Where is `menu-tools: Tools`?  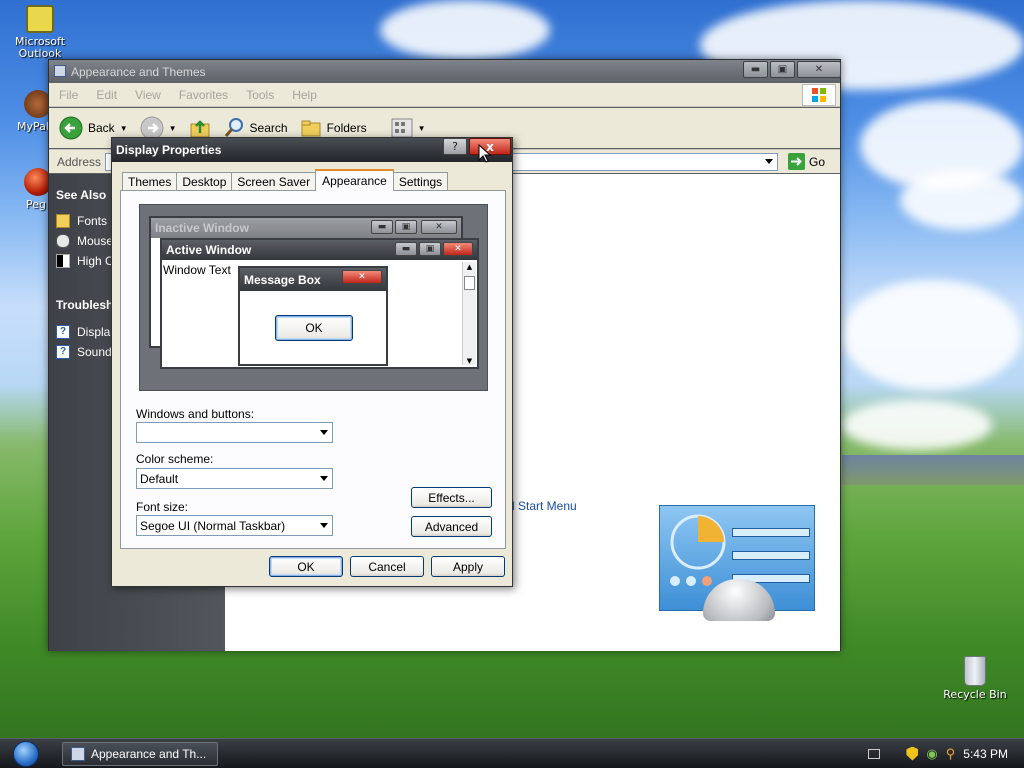
menu-tools: Tools is located at coordinates (260, 95).